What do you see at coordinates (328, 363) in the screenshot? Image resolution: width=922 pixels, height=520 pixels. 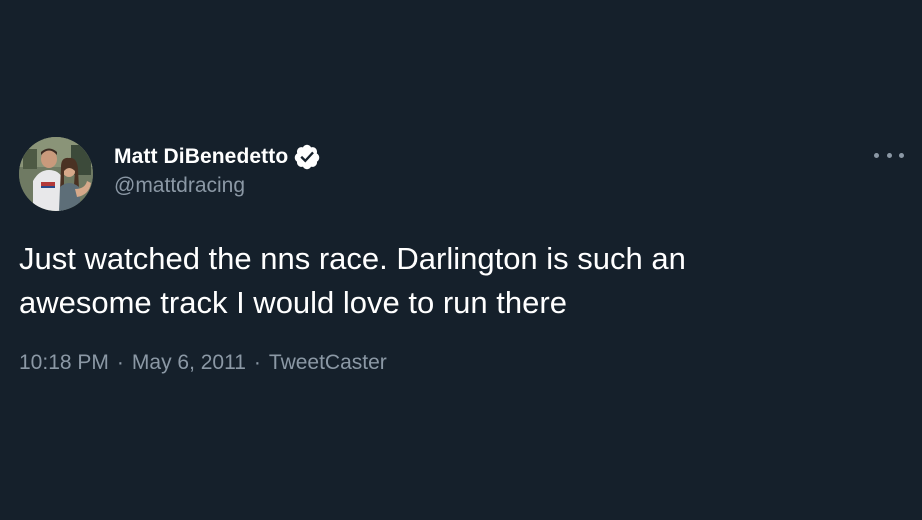 I see `tweet-source: TweetCaster` at bounding box center [328, 363].